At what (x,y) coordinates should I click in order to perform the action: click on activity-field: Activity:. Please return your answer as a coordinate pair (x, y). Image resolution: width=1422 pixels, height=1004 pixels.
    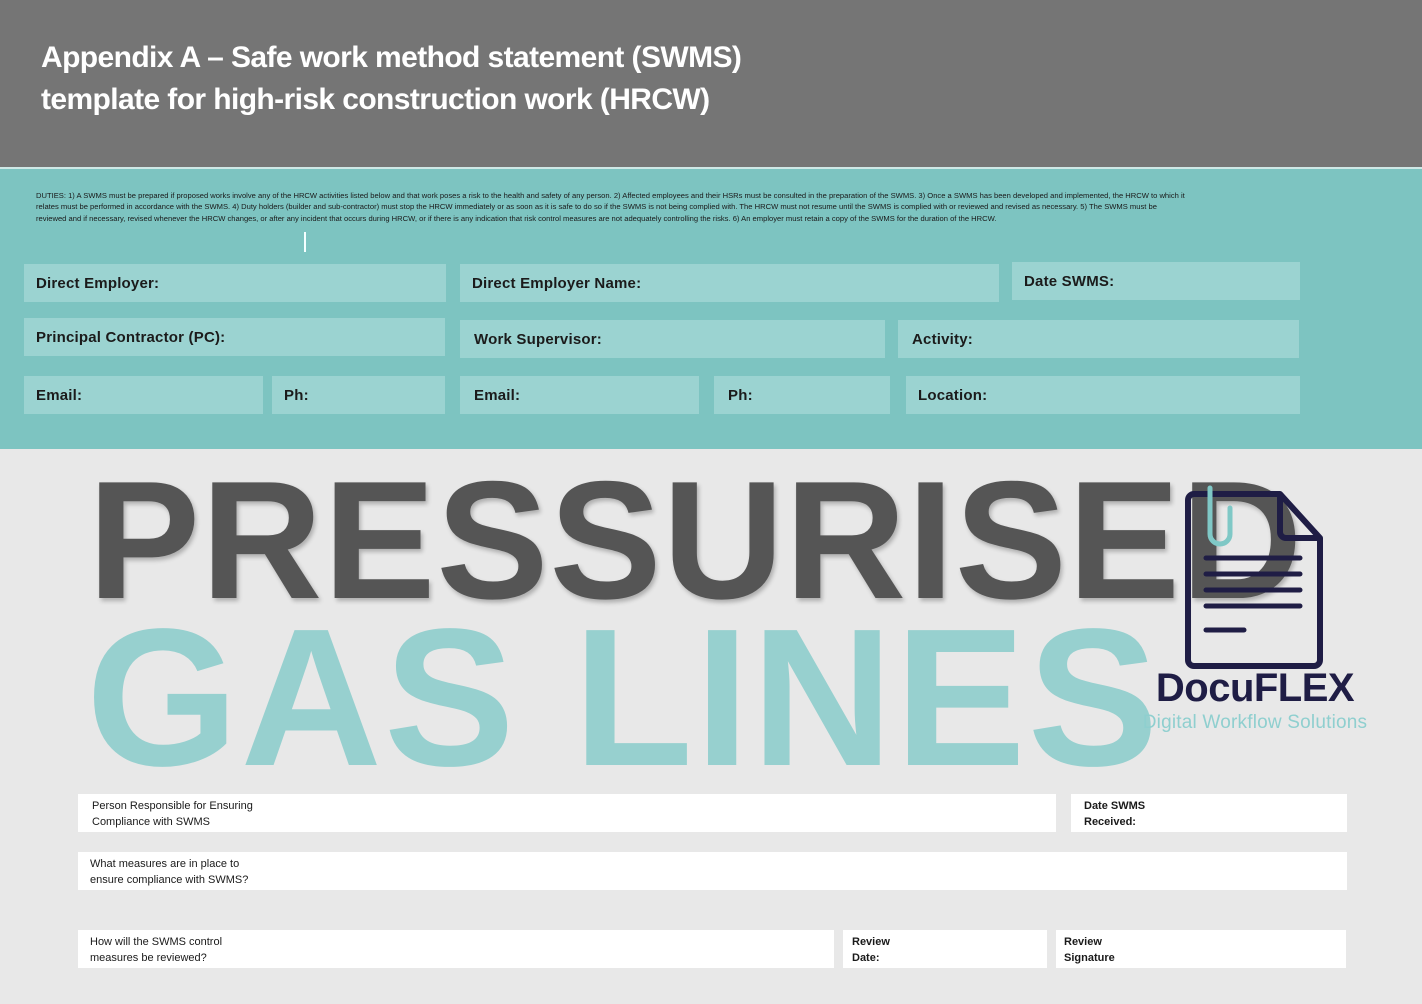
    Looking at the image, I should click on (1098, 339).